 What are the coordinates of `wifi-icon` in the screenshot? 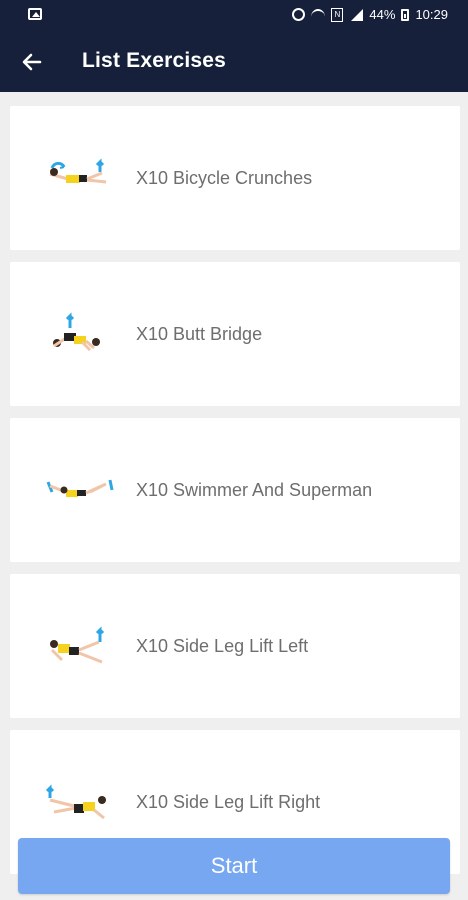 It's located at (318, 14).